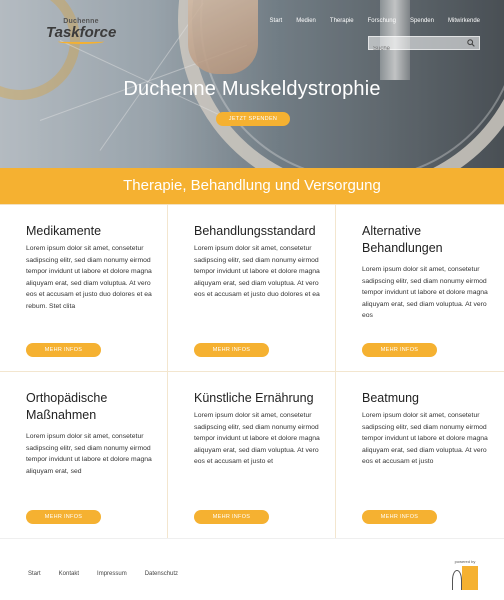 Image resolution: width=504 pixels, height=600 pixels. What do you see at coordinates (69, 574) in the screenshot?
I see `footer-link-kontakt: Kontakt` at bounding box center [69, 574].